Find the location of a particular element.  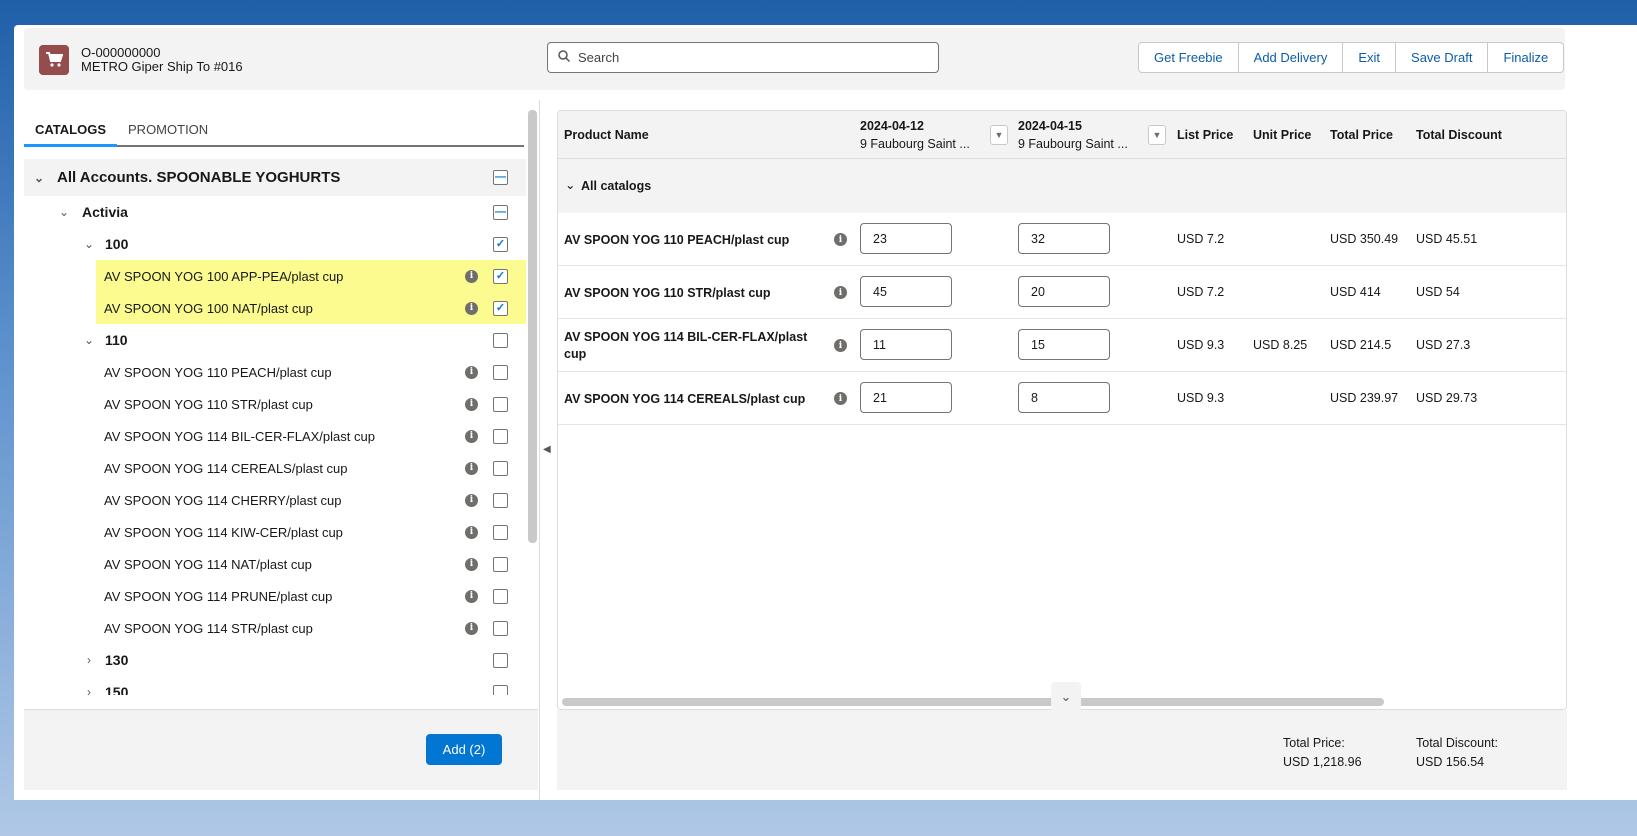

quantity-input-date-2: 32 is located at coordinates (1064, 238).